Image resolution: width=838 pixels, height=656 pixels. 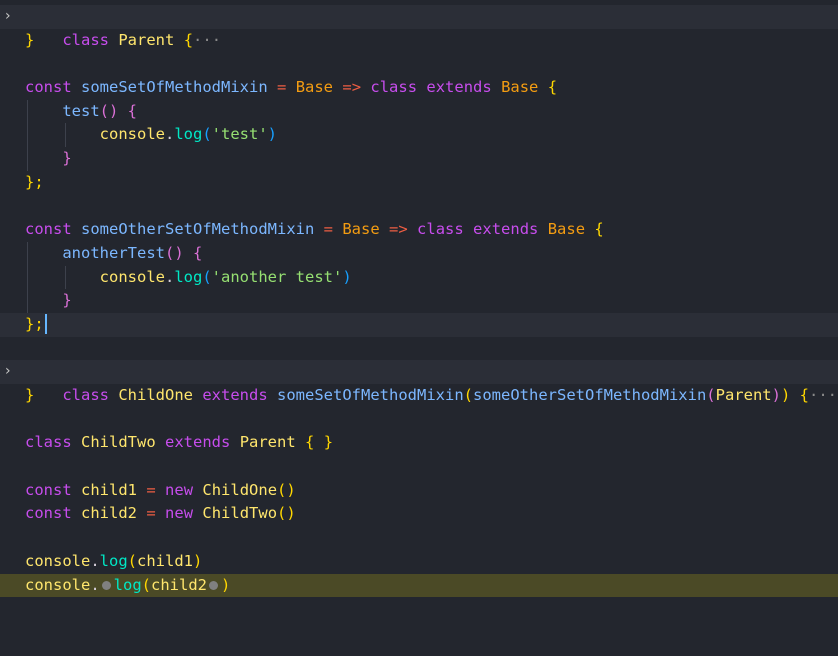 What do you see at coordinates (198, 229) in the screenshot?
I see `identifier: someOtherSetOfMethodMixin` at bounding box center [198, 229].